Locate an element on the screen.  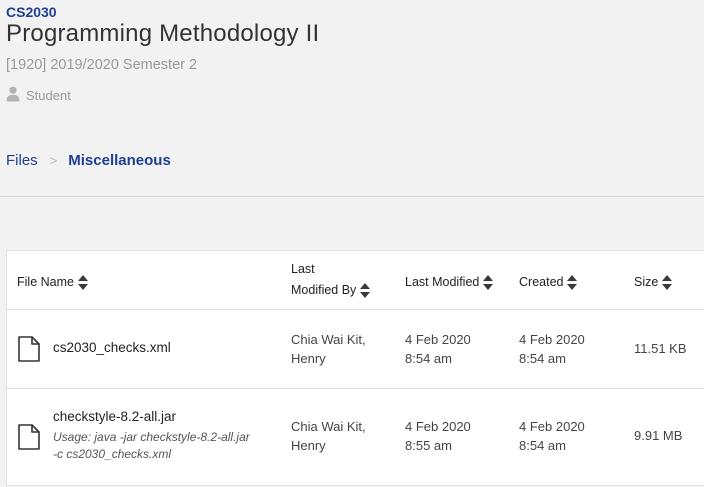
size-cell: 11.51 KB is located at coordinates (660, 348).